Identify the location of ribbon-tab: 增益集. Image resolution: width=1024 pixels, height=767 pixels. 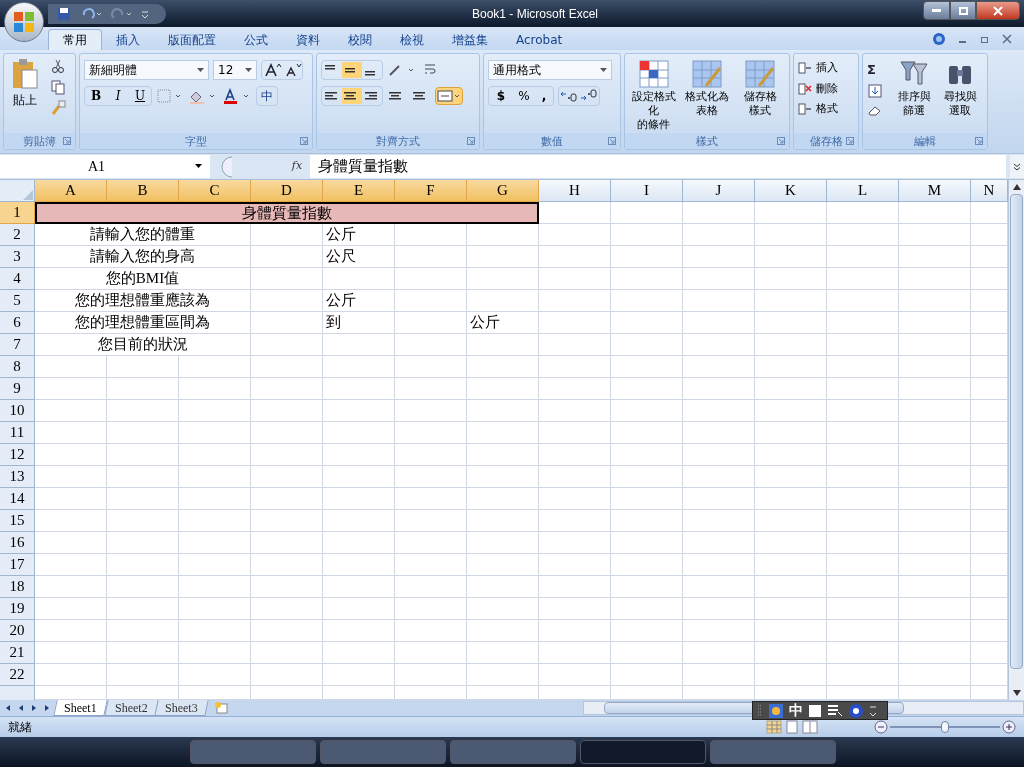
(470, 39).